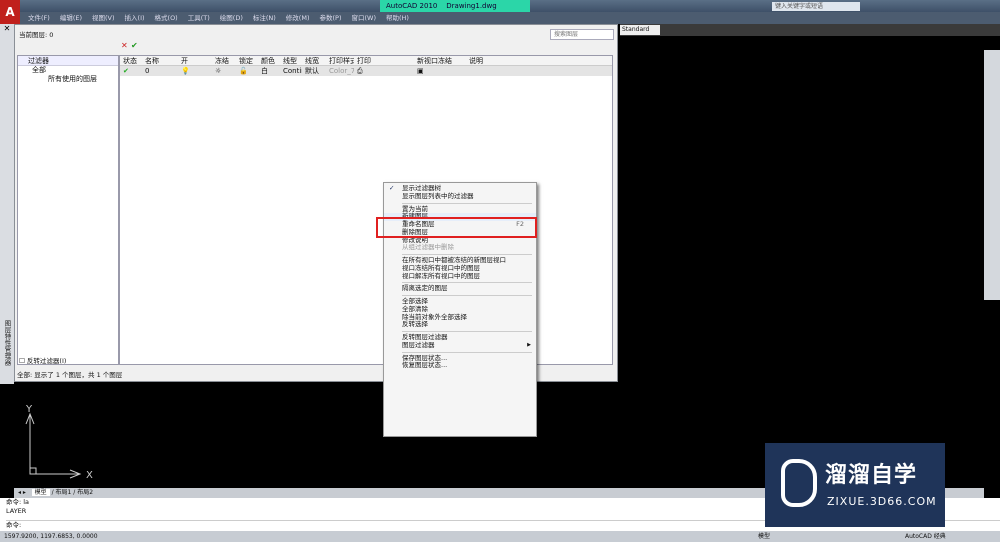 This screenshot has width=1000, height=542. What do you see at coordinates (224, 71) in the screenshot?
I see `freeze-icon: ☼` at bounding box center [224, 71].